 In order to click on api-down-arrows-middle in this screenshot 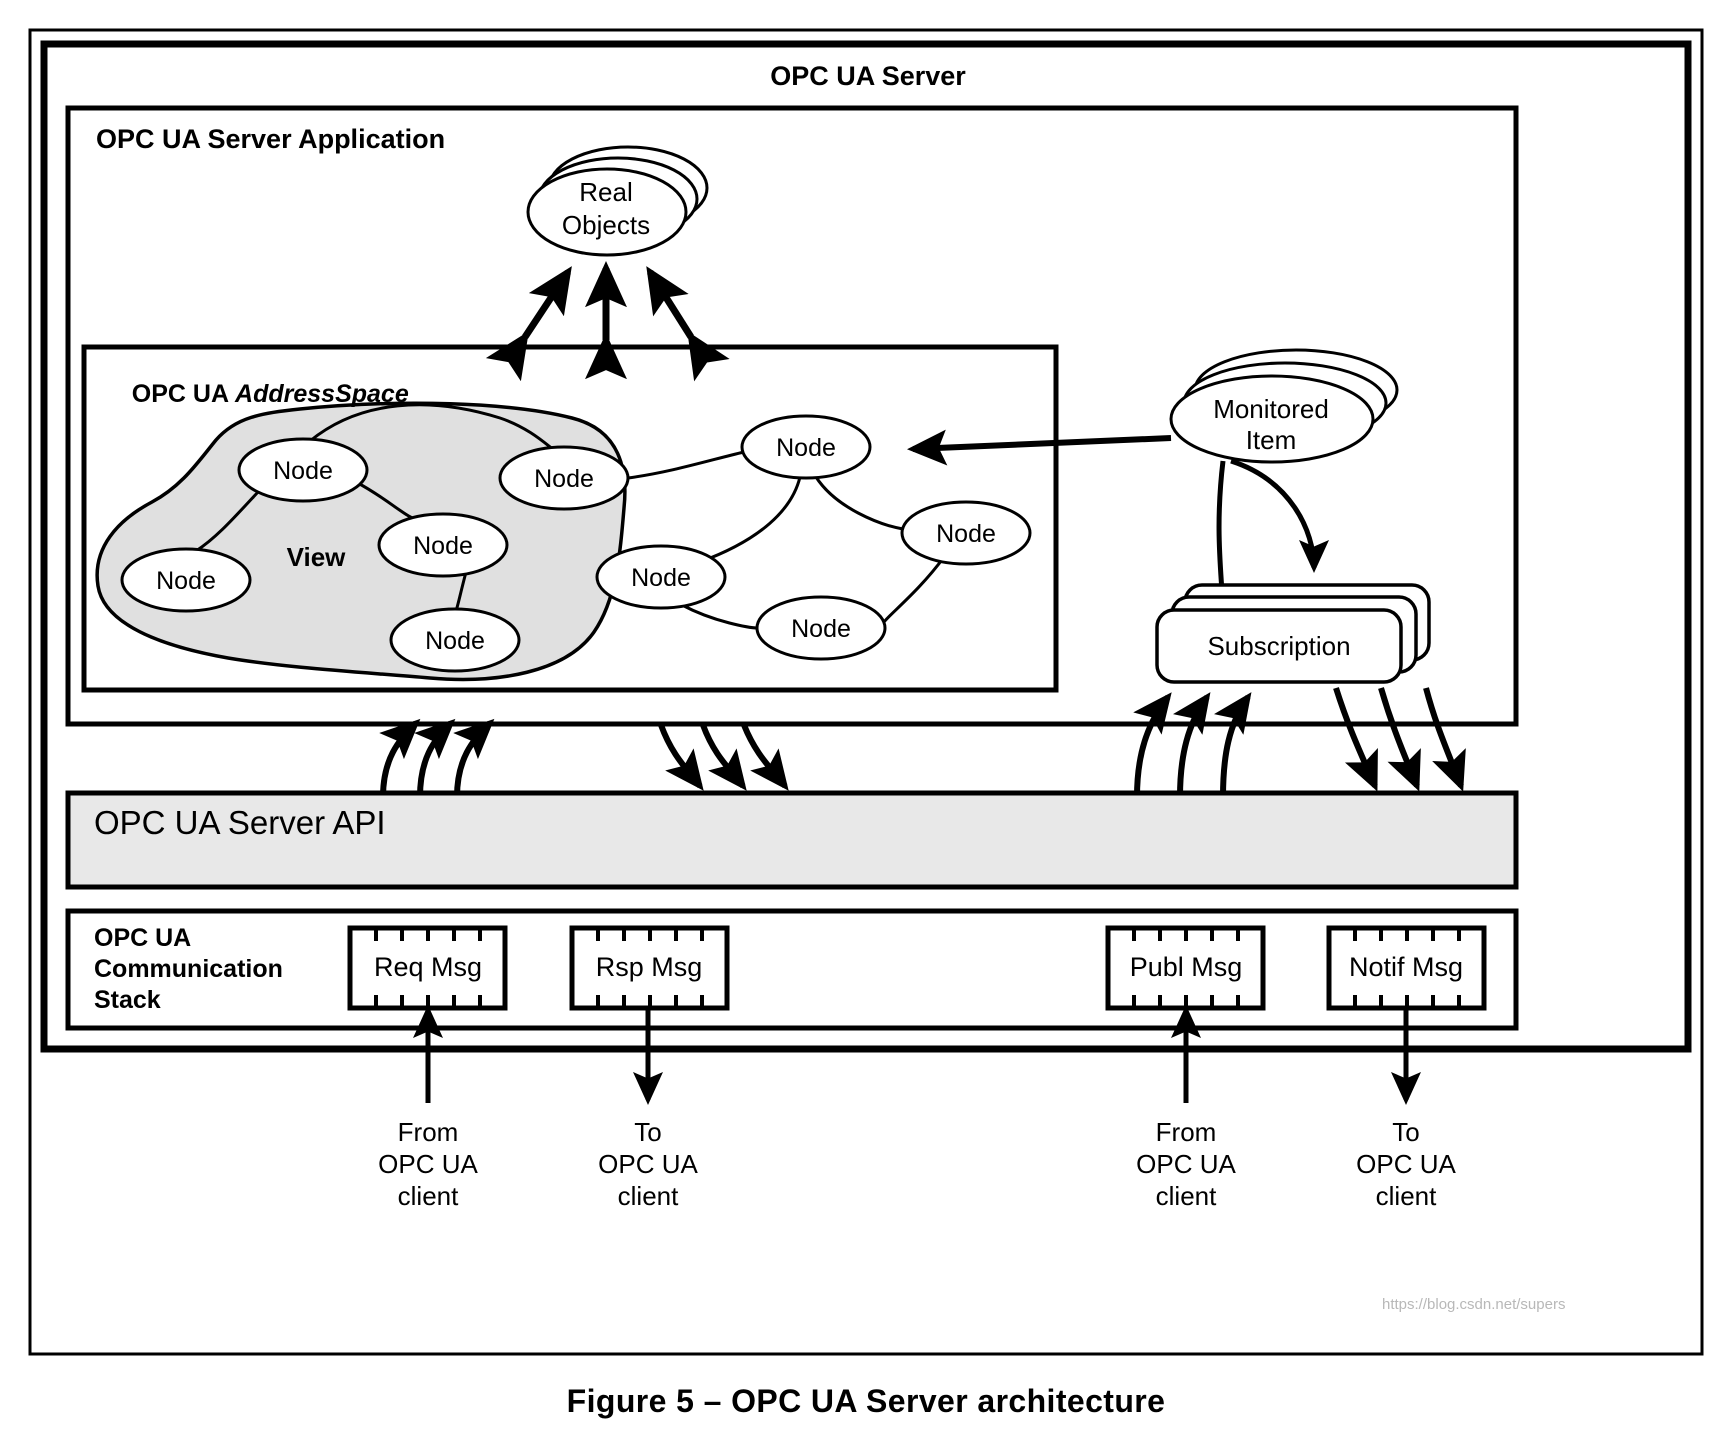, I will do `click(723, 757)`.